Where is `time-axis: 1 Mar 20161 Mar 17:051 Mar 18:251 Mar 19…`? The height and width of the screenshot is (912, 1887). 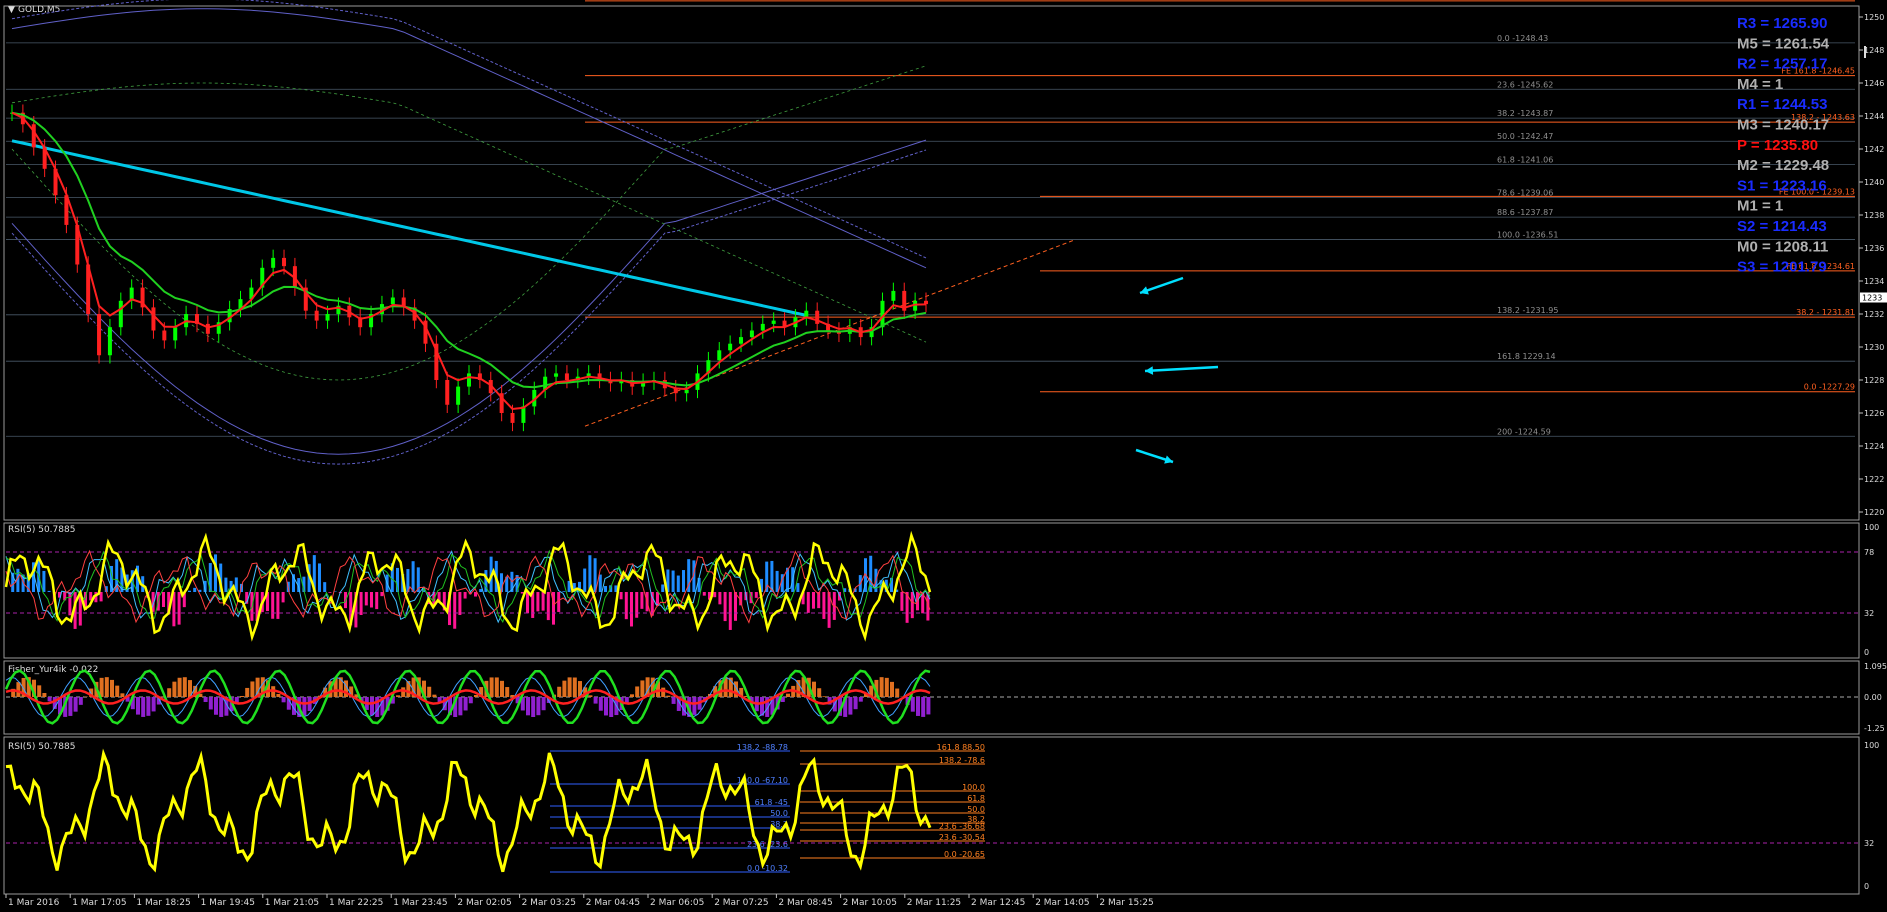
time-axis: 1 Mar 20161 Mar 17:051 Mar 18:251 Mar 19… is located at coordinates (580, 901).